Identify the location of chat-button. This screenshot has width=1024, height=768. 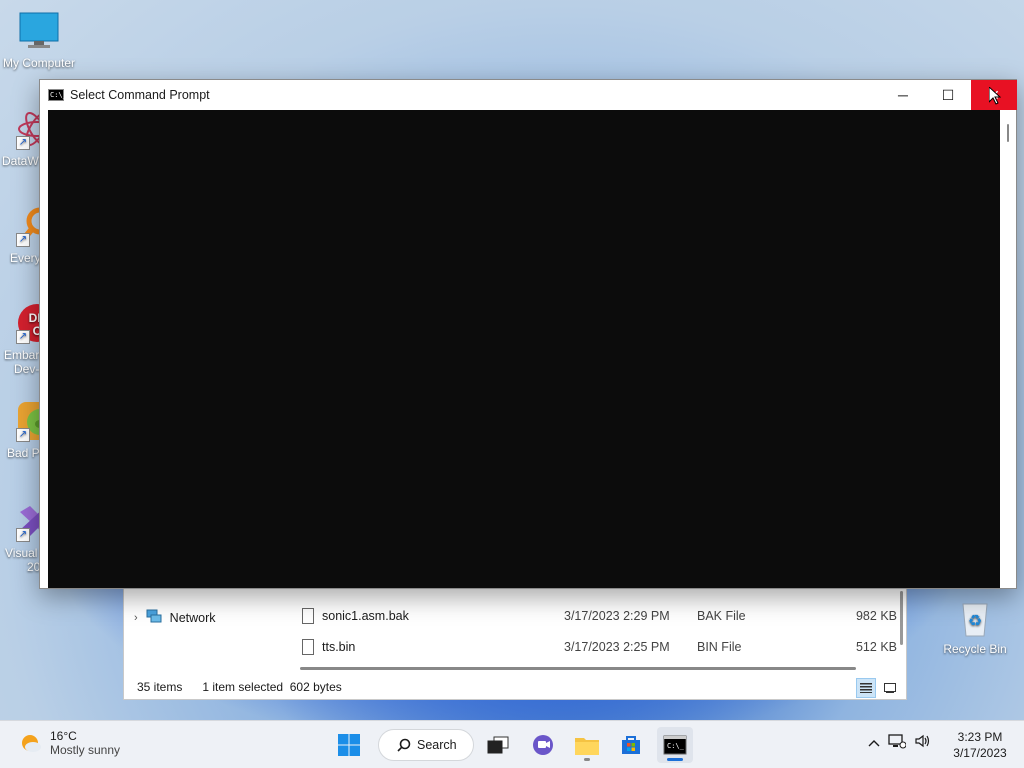
(543, 745).